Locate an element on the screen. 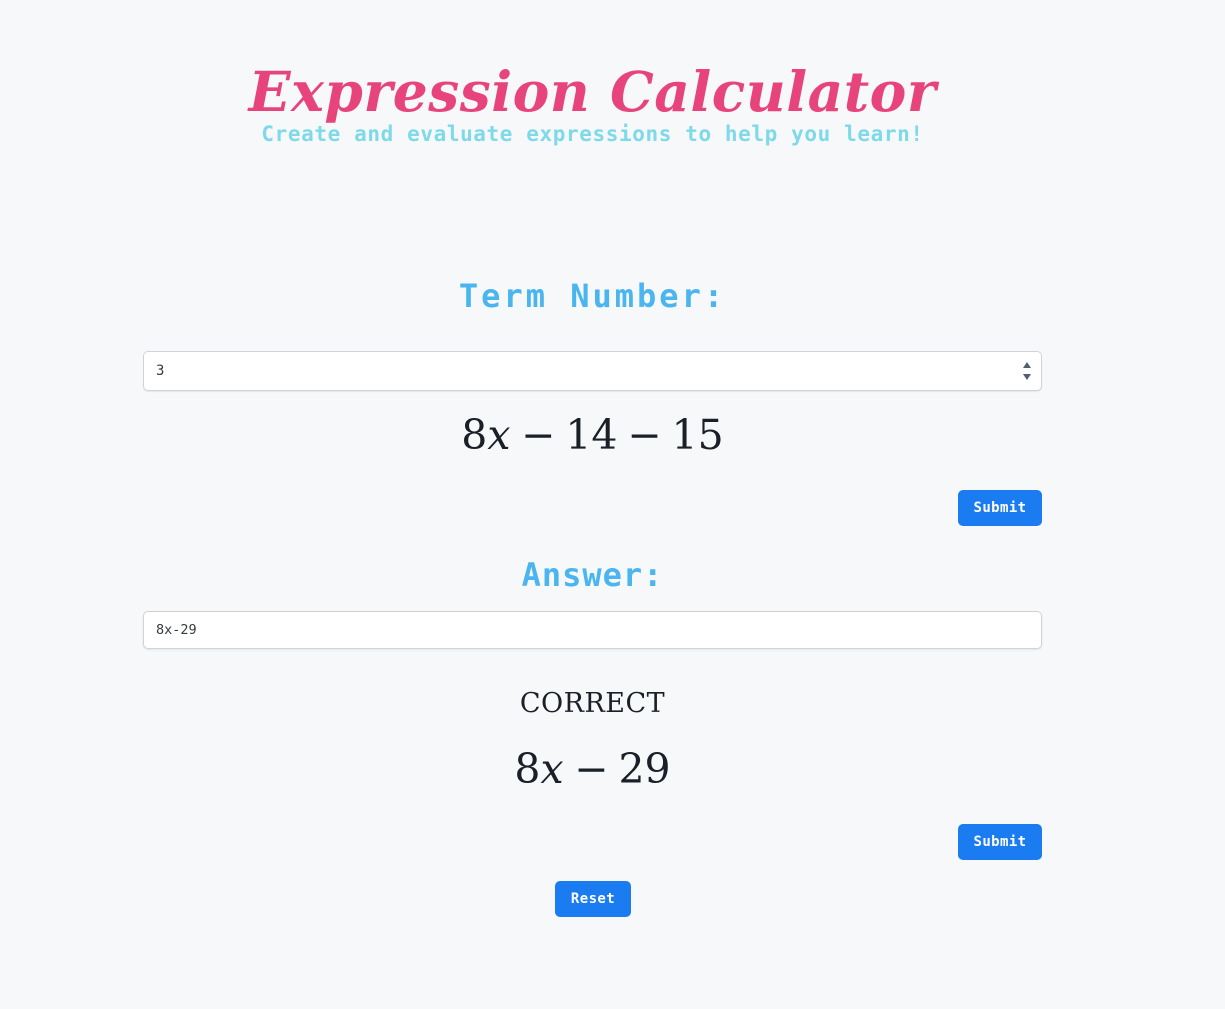 The width and height of the screenshot is (1225, 1009). chevron-up-icon is located at coordinates (1027, 365).